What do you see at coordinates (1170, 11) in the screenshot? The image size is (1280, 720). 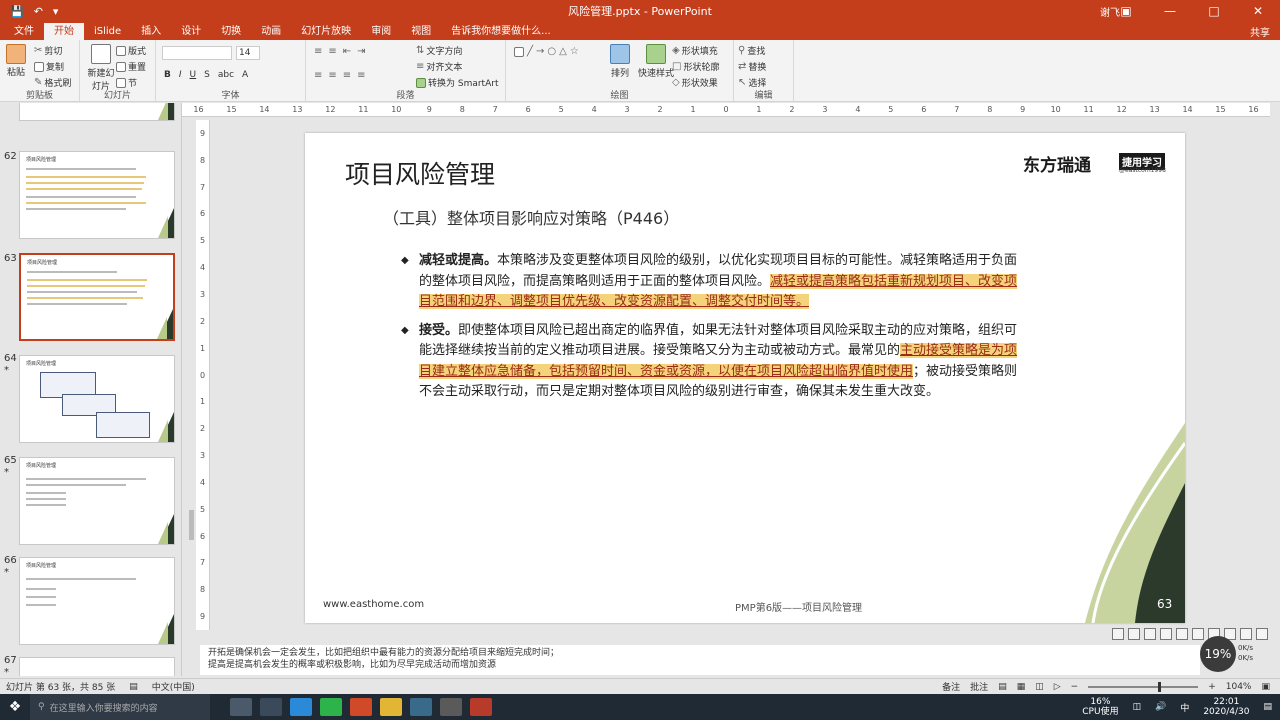 I see `minimize-icon: —` at bounding box center [1170, 11].